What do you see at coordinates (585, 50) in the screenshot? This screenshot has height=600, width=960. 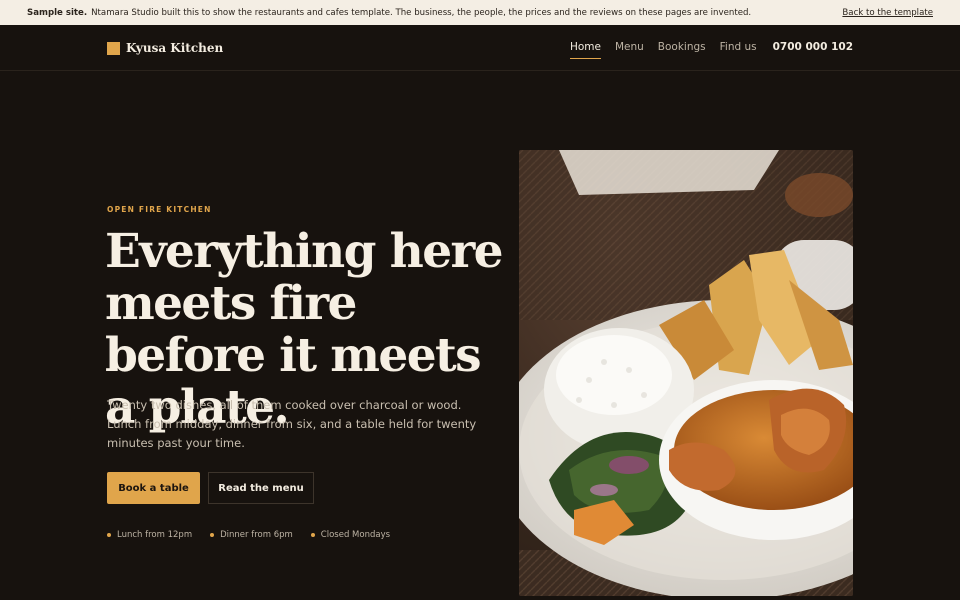 I see `nav-link-home: Home` at bounding box center [585, 50].